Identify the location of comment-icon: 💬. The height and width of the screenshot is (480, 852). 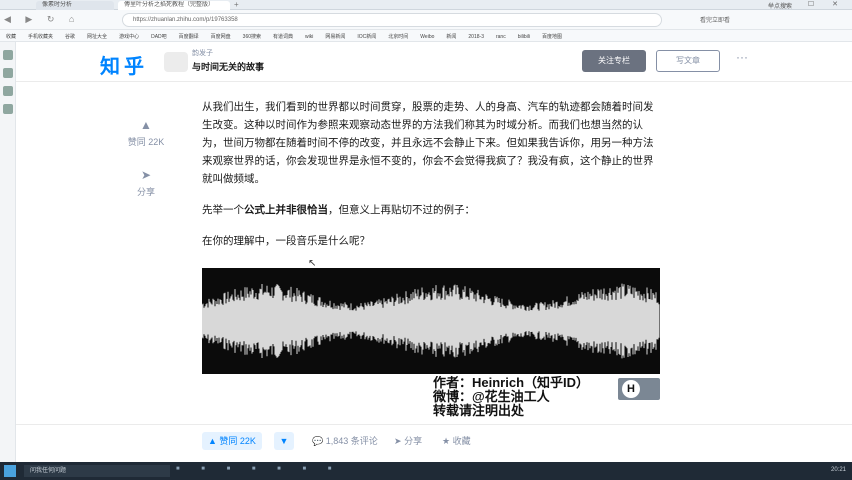
(318, 441).